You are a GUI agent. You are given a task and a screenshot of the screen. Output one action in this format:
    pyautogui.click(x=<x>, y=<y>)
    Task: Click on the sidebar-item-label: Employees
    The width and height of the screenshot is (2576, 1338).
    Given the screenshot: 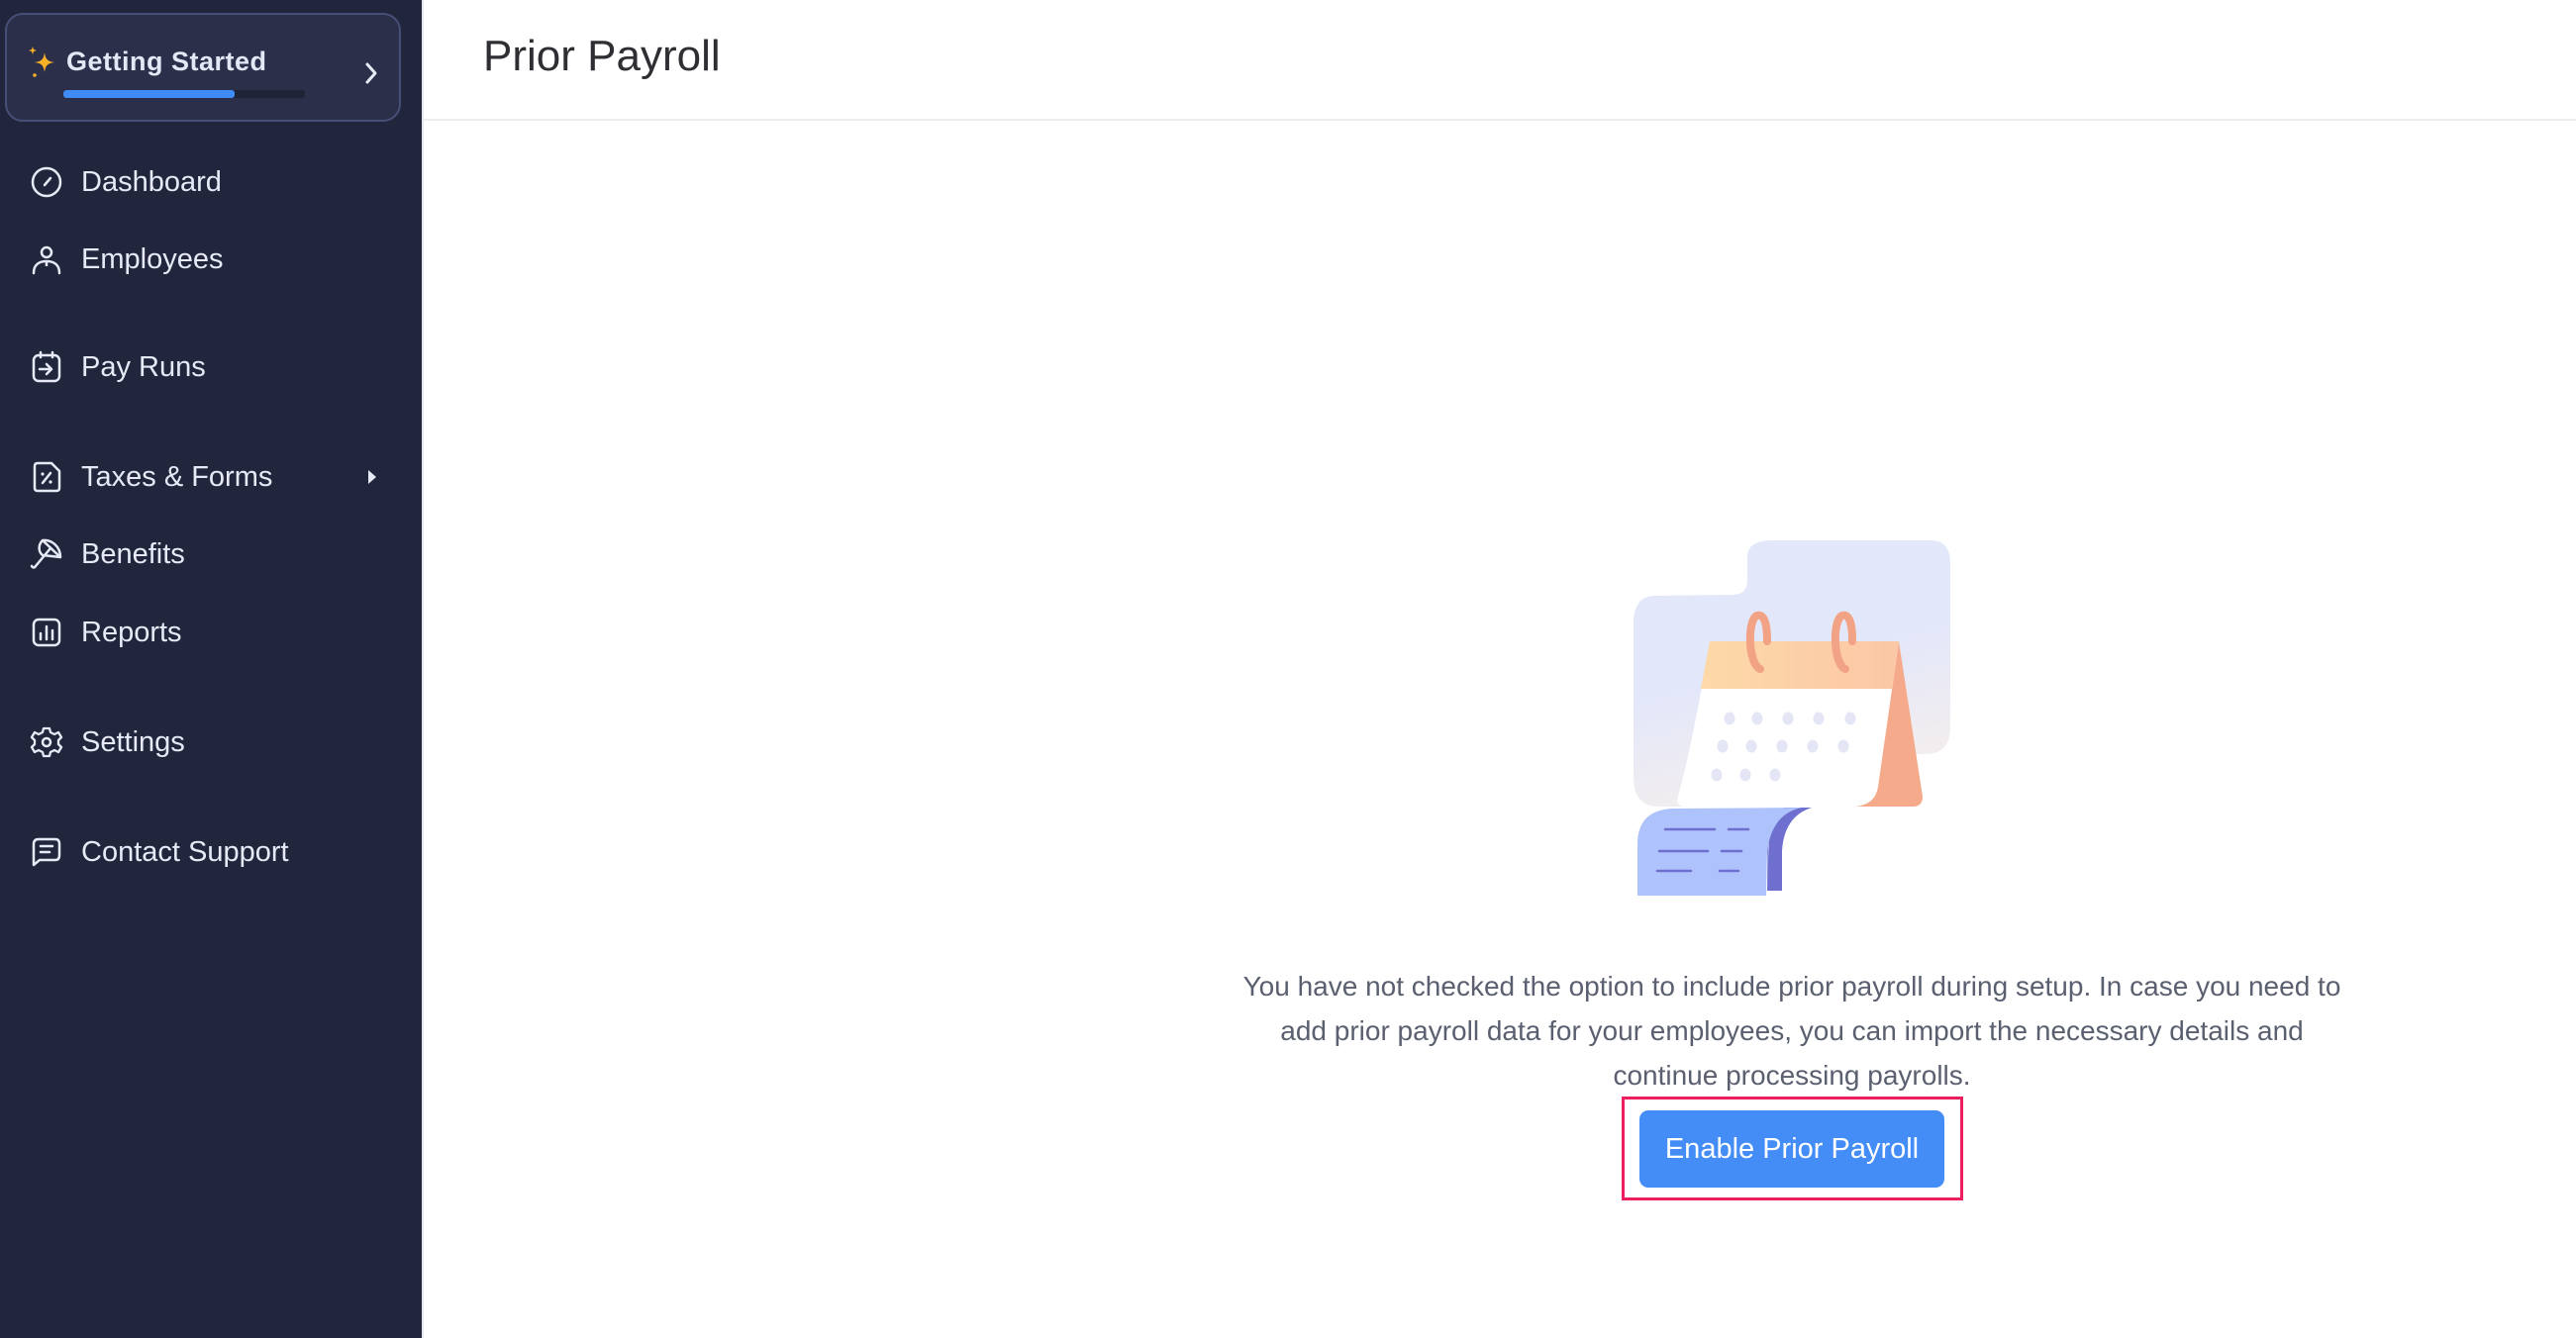 What is the action you would take?
    pyautogui.click(x=153, y=259)
    